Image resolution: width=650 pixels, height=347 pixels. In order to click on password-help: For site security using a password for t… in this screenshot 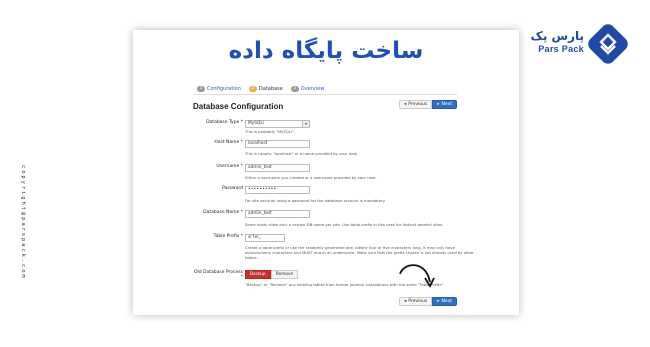, I will do `click(315, 200)`.